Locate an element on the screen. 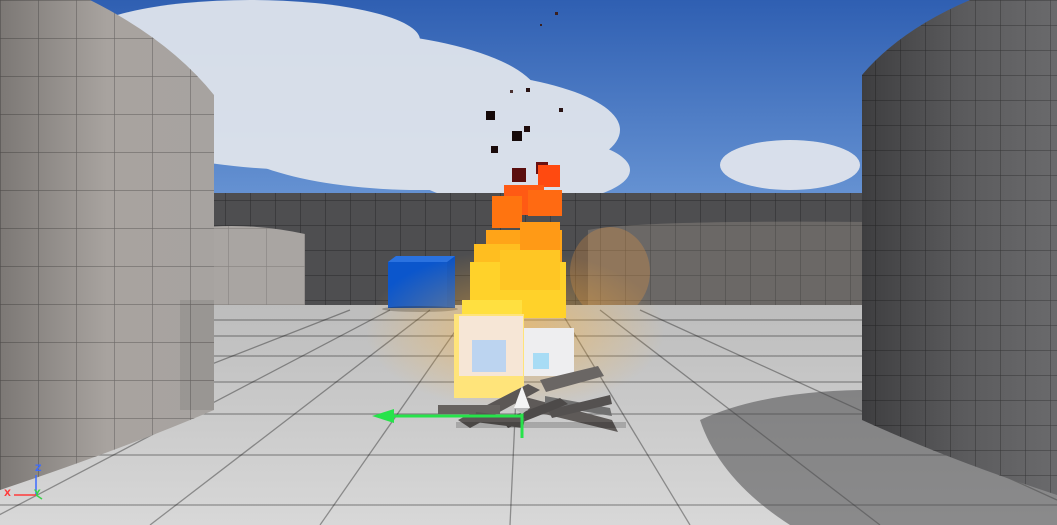  z-axis-label: Z is located at coordinates (38, 469).